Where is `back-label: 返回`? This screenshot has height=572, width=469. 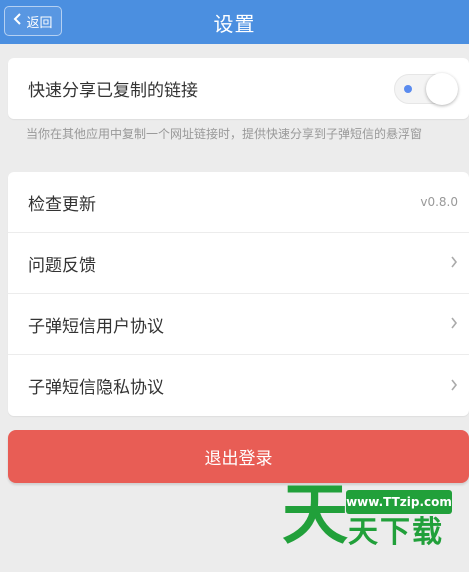 back-label: 返回 is located at coordinates (39, 23).